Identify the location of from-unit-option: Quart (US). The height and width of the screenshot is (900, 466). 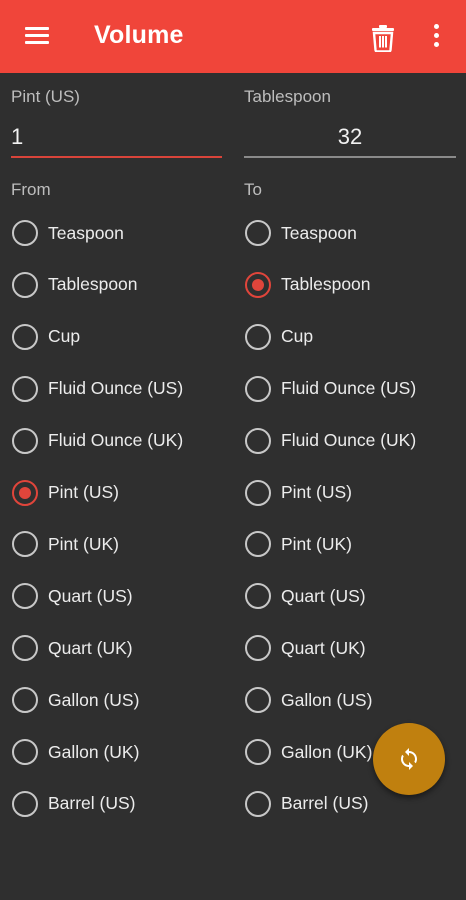
(72, 596).